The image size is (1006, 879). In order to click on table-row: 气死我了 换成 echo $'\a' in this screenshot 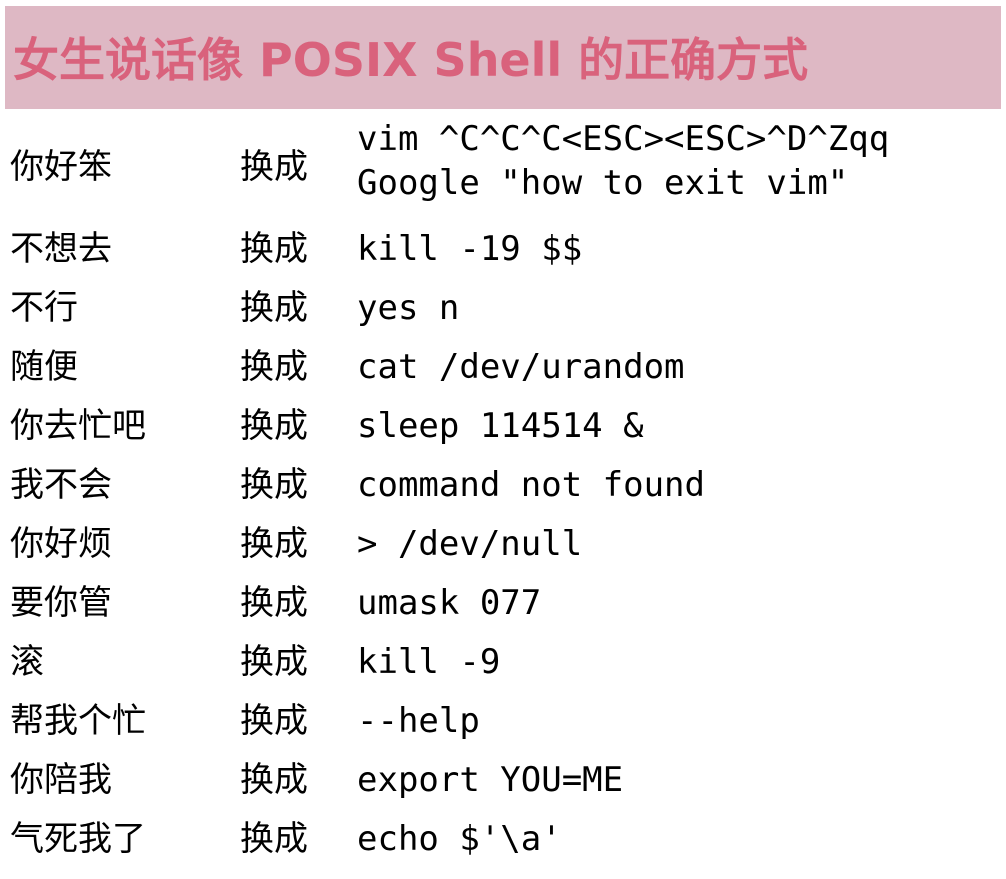, I will do `click(503, 839)`.